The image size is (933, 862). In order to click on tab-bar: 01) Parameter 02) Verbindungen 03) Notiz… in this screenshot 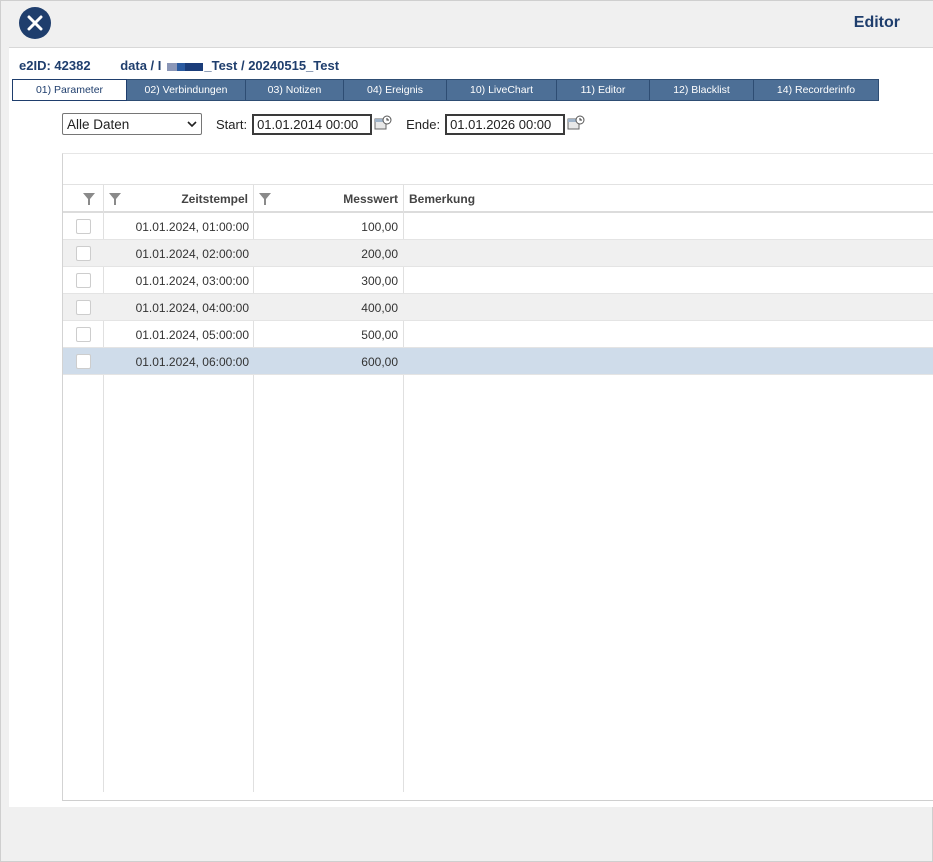, I will do `click(445, 90)`.